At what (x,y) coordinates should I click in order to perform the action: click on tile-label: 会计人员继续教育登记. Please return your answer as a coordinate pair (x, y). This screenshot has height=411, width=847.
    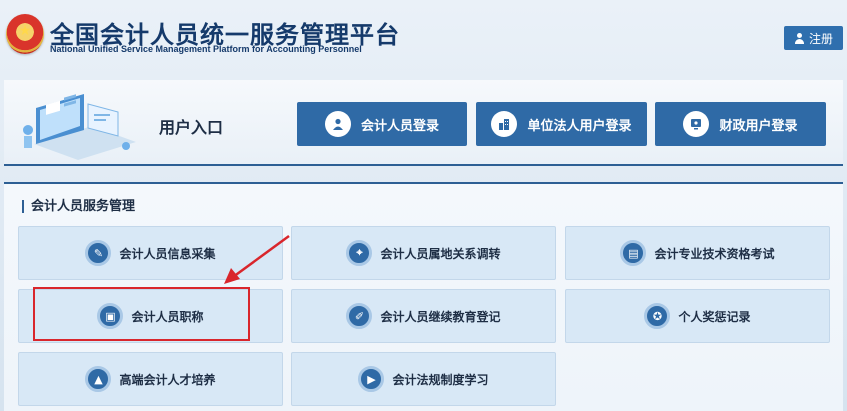
    Looking at the image, I should click on (440, 316).